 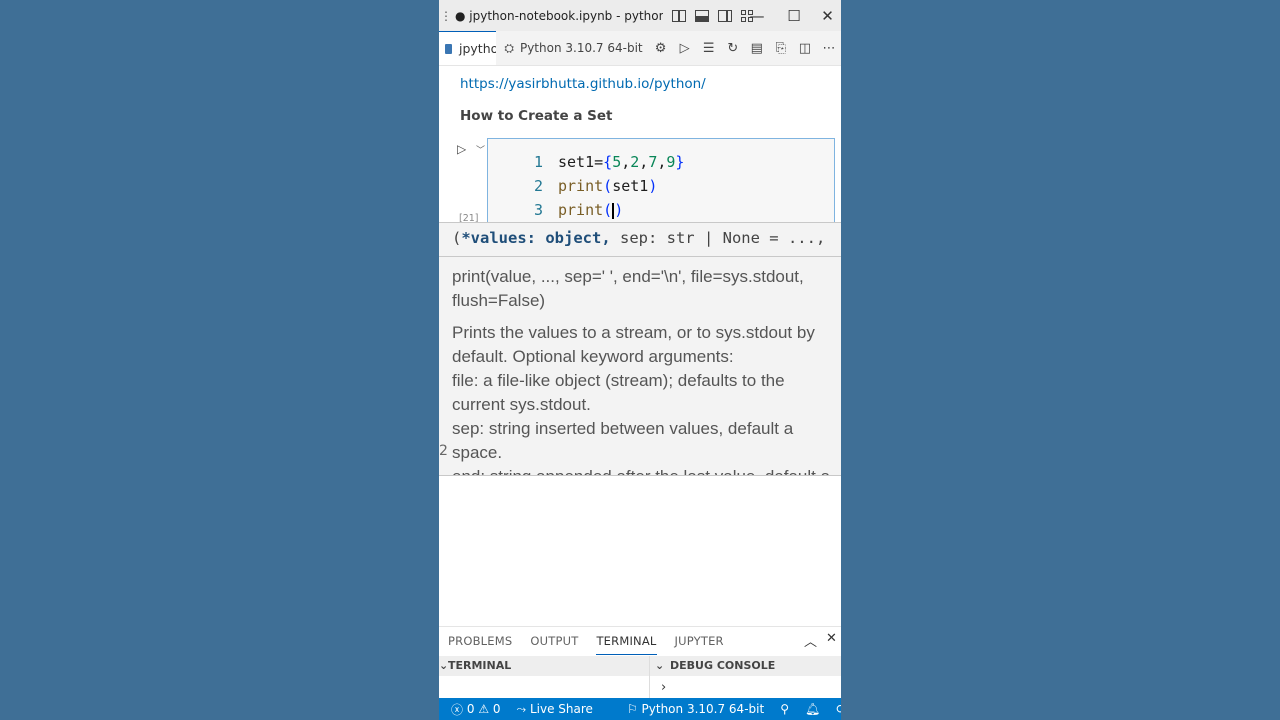 I want to click on tab-problems: PROBLEMS, so click(x=480, y=641).